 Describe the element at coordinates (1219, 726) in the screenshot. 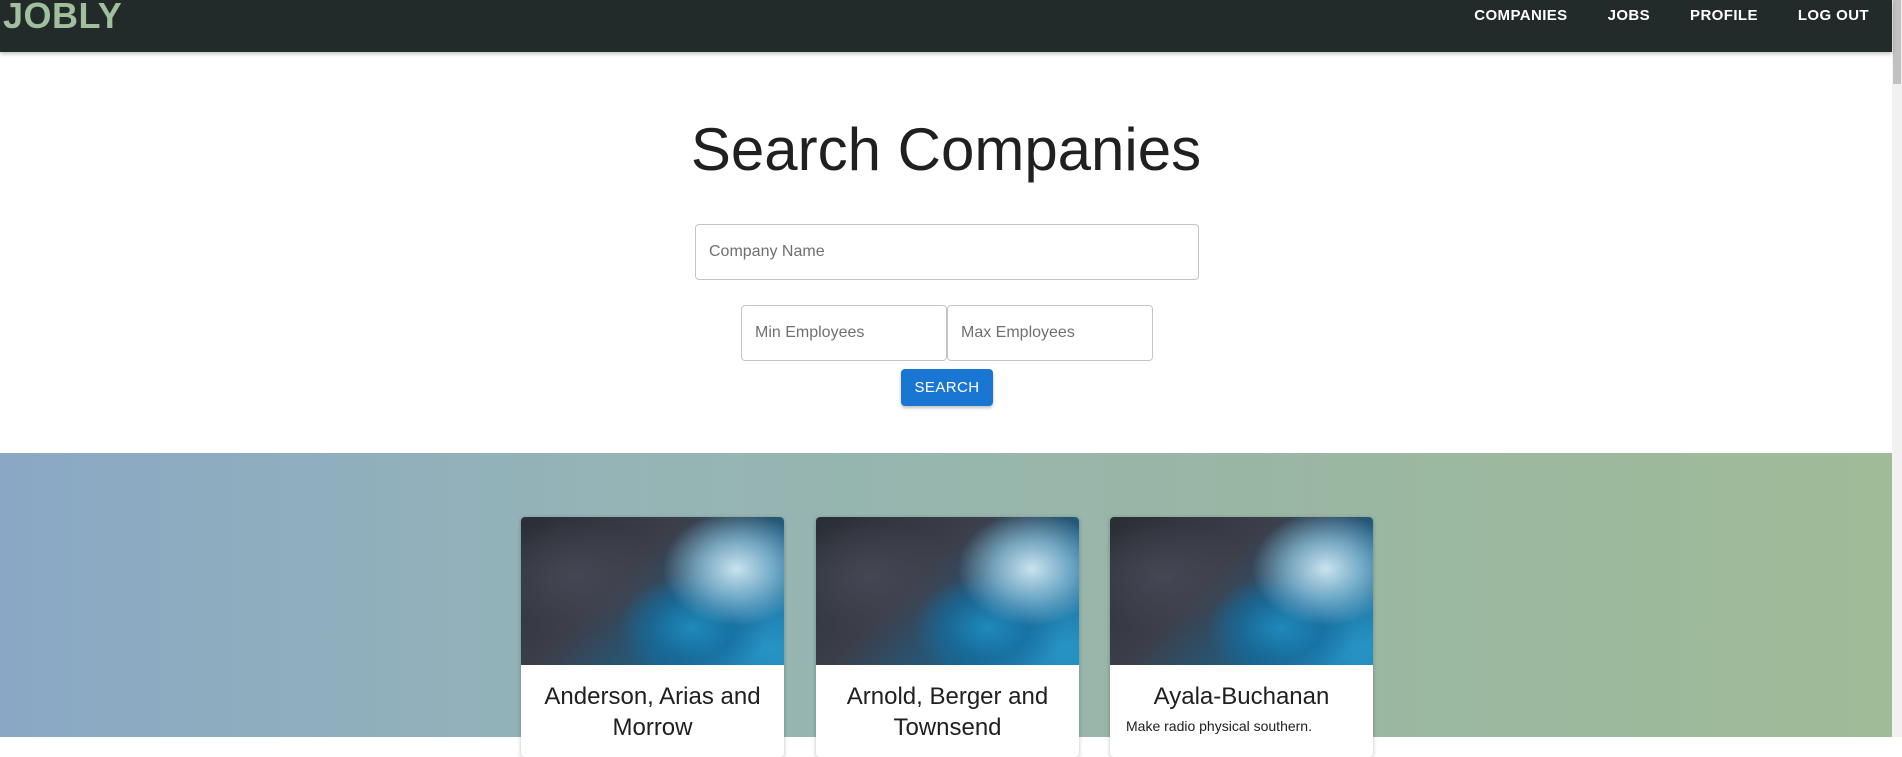

I see `company-card-description: Make radio physical southern.` at that location.